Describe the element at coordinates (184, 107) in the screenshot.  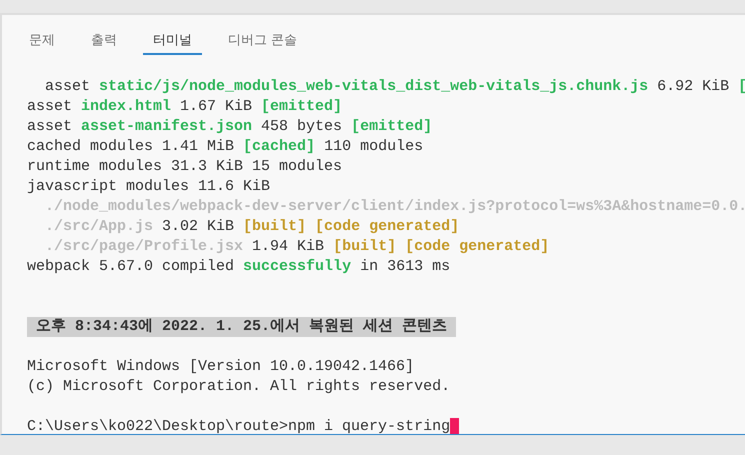
I see `terminal-line: asset index.html 1.67 KiB [emitted]` at that location.